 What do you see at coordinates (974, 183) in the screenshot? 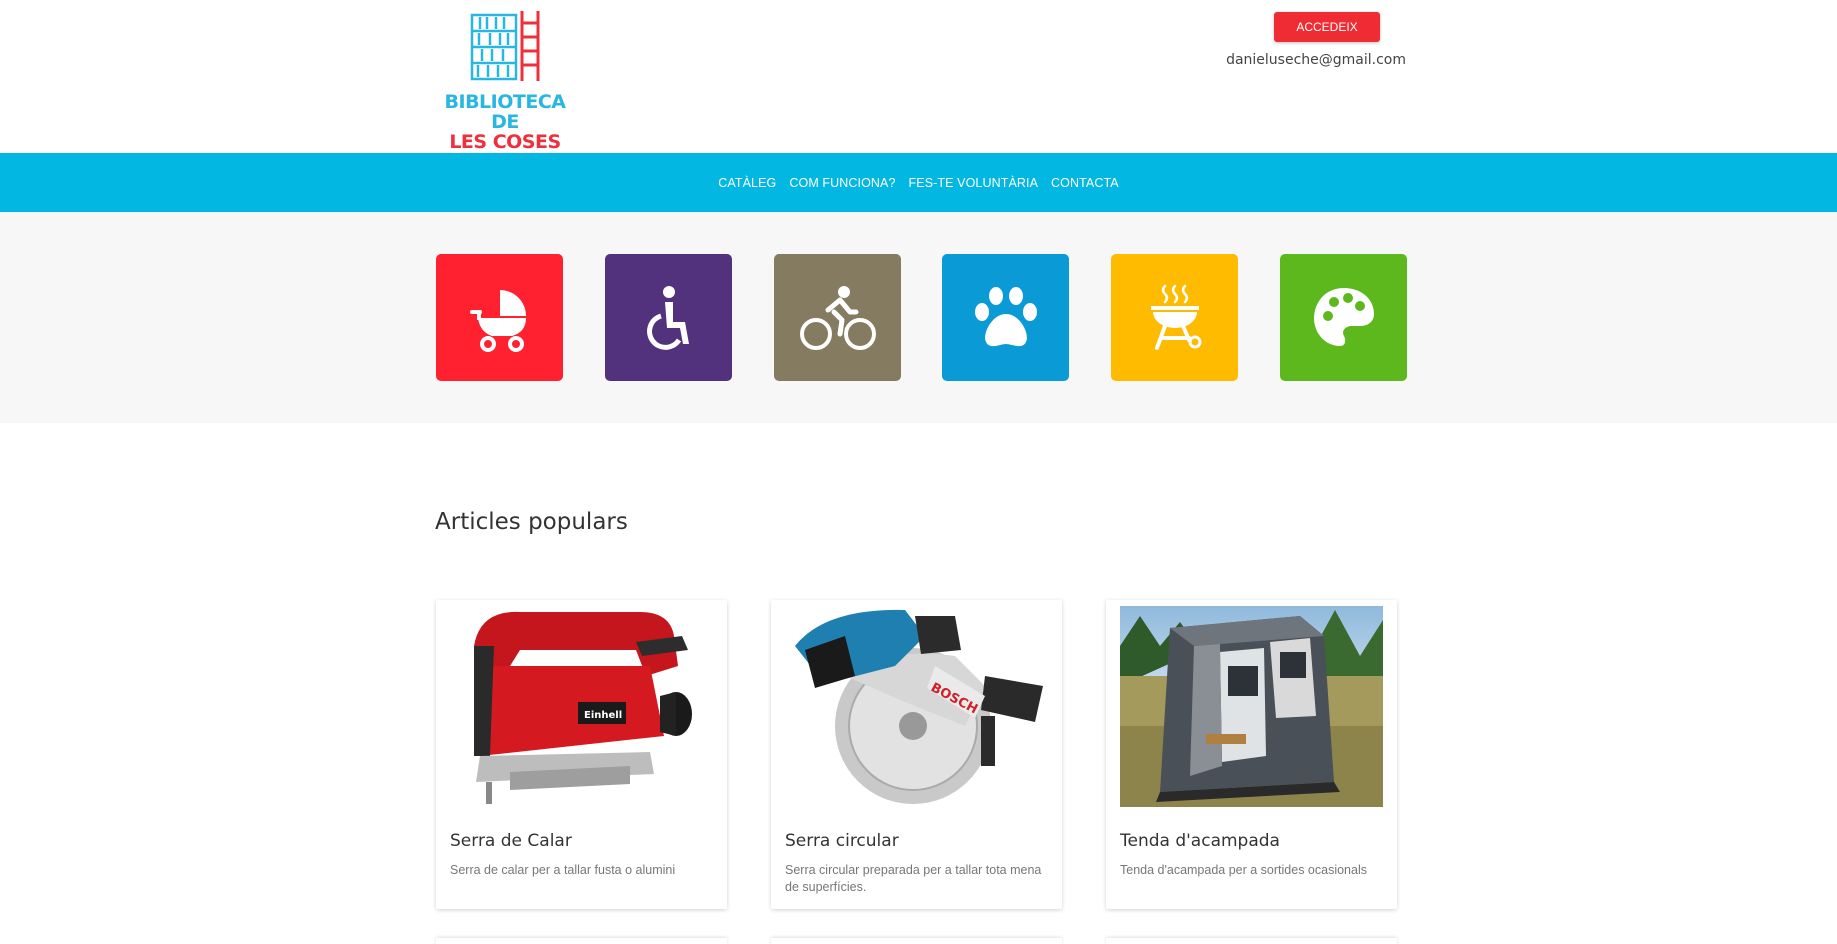
I see `nav-item-volunteer: FES-TE VOLUNTÀRIA` at bounding box center [974, 183].